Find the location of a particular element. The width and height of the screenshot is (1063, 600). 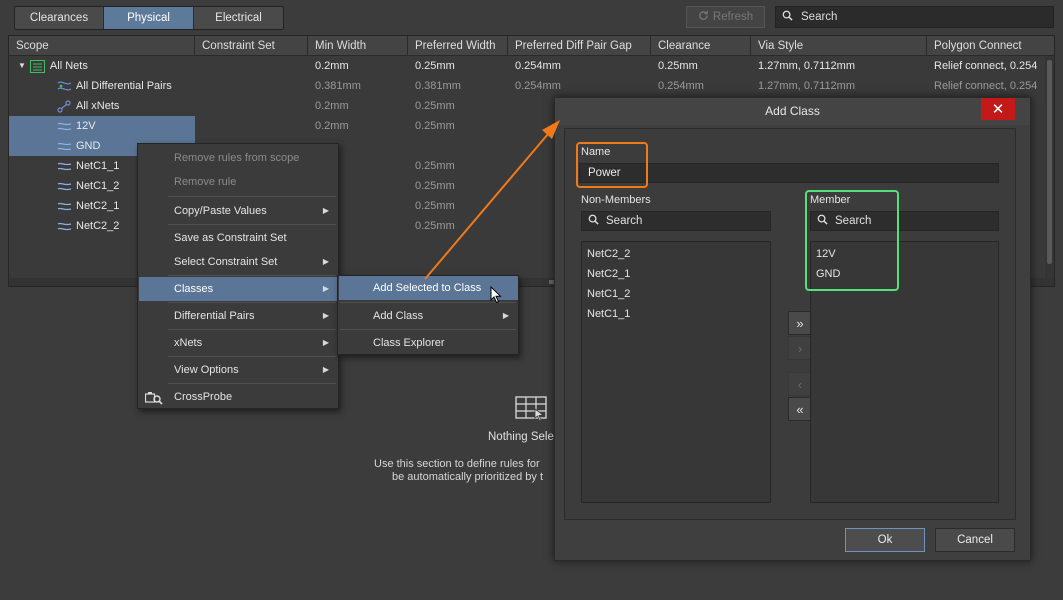

menu-item-view-options: View Options ▶ is located at coordinates (238, 370).